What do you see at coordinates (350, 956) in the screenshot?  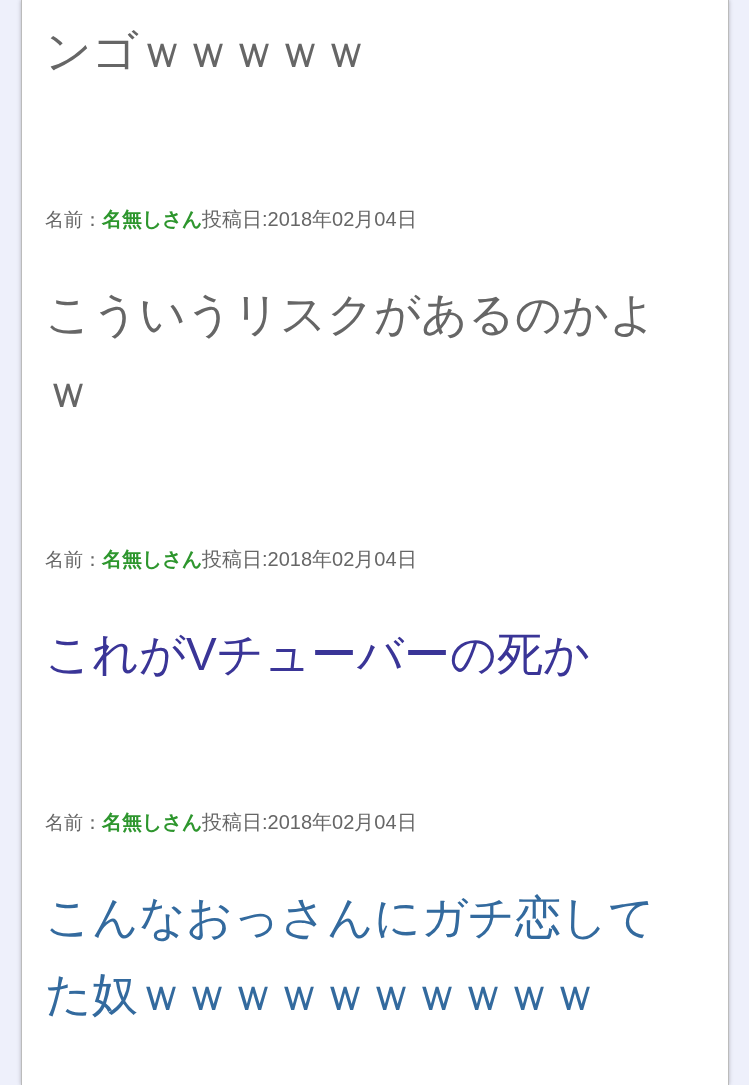 I see `post-text: こんなおっさんにガチ恋してた奴ｗｗｗｗｗｗｗｗｗｗ` at bounding box center [350, 956].